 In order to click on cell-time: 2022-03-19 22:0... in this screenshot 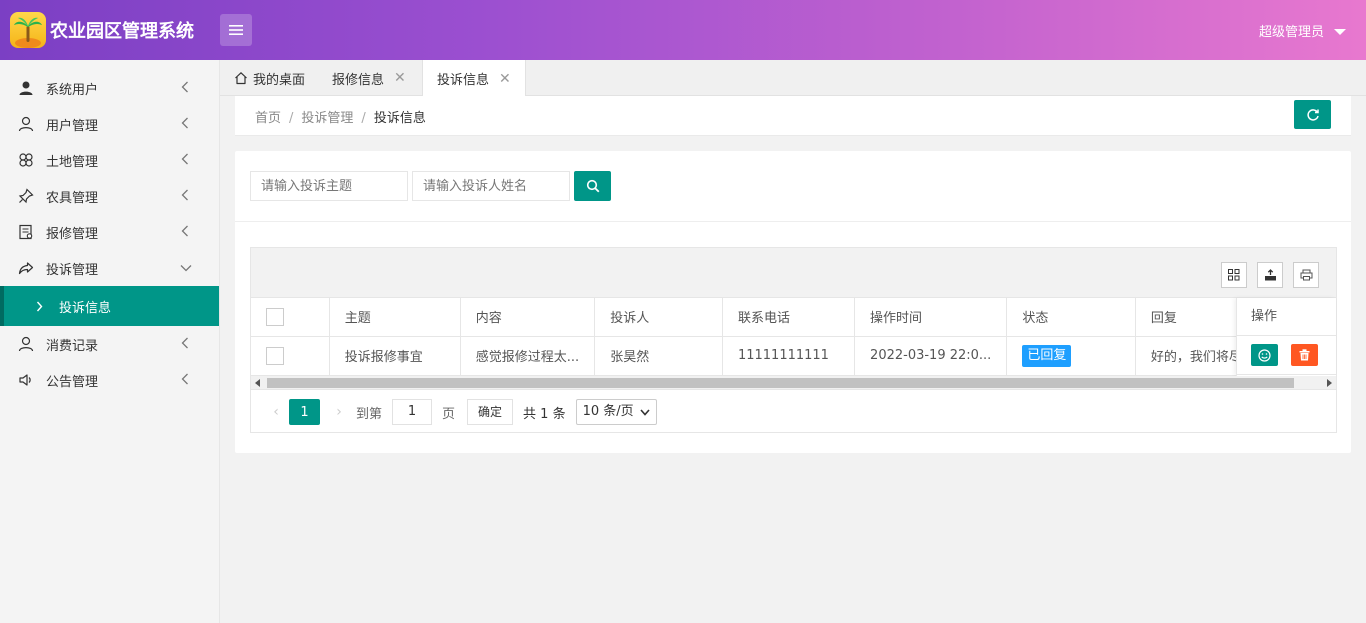, I will do `click(931, 356)`.